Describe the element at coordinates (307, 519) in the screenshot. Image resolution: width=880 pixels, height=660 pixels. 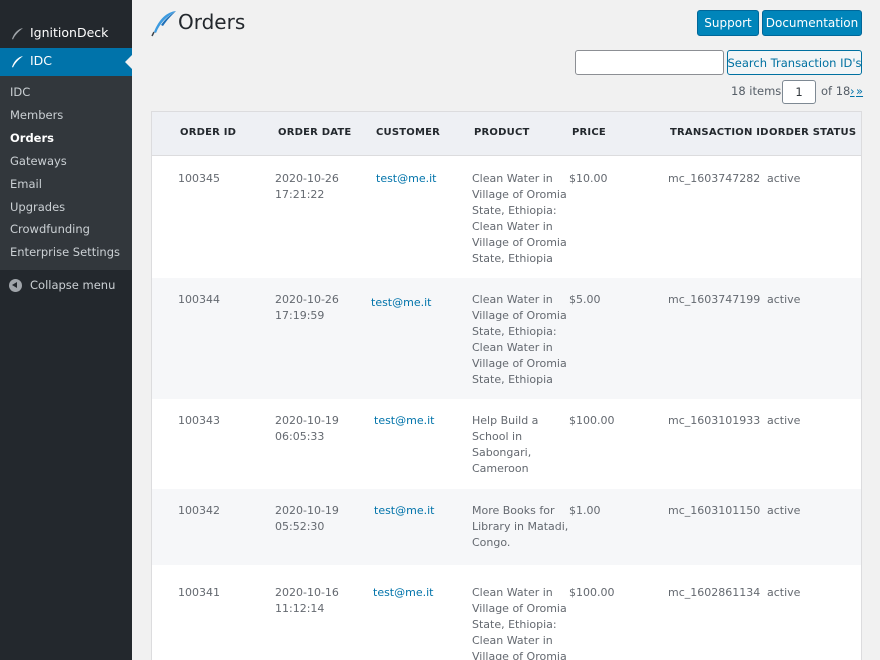
I see `order-date-cell: 2020-10-19 05:52:30` at that location.